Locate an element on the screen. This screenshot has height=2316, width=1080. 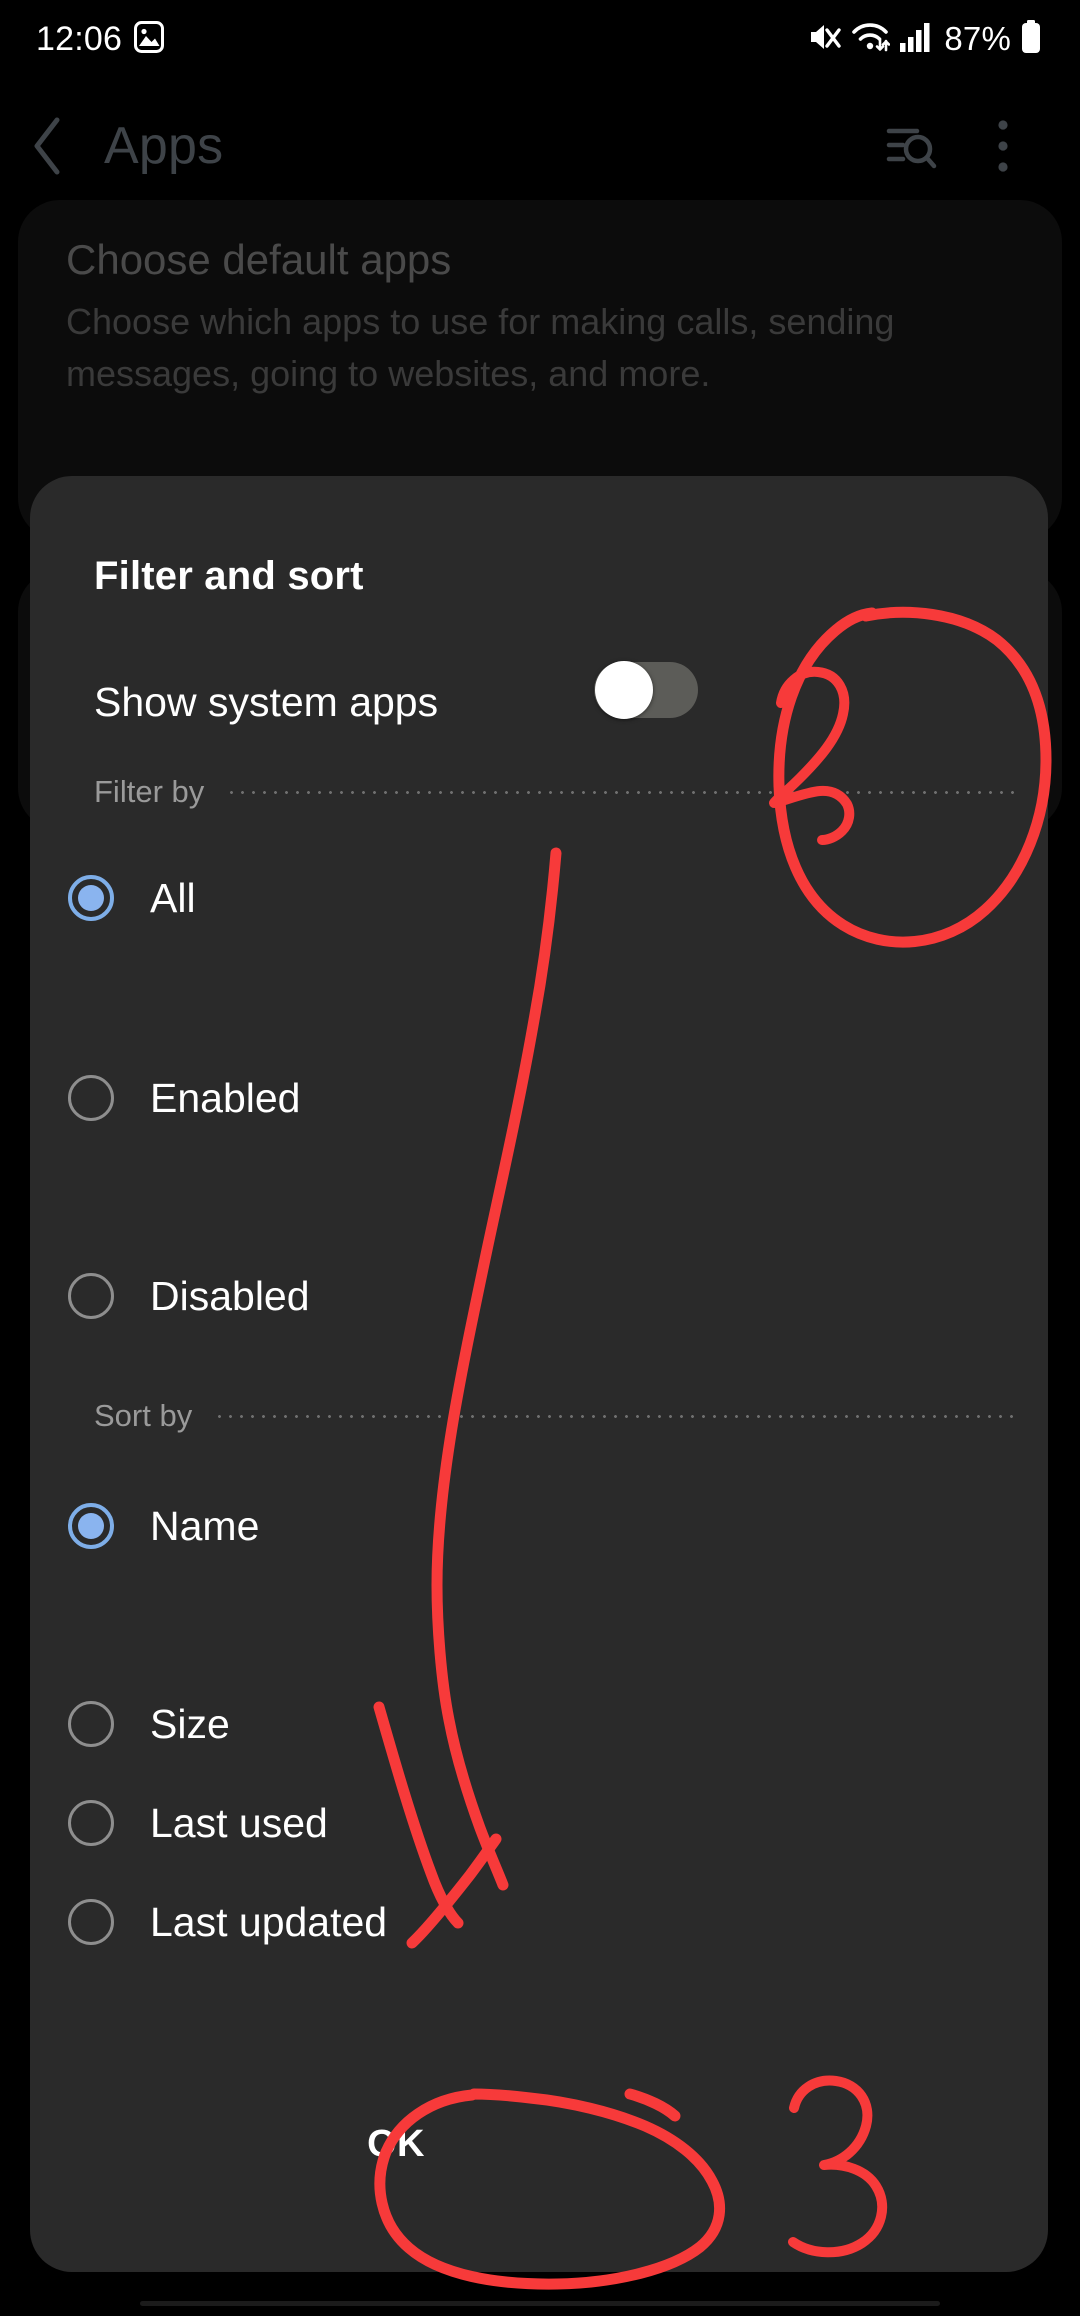
status-time: 12:06 is located at coordinates (79, 38).